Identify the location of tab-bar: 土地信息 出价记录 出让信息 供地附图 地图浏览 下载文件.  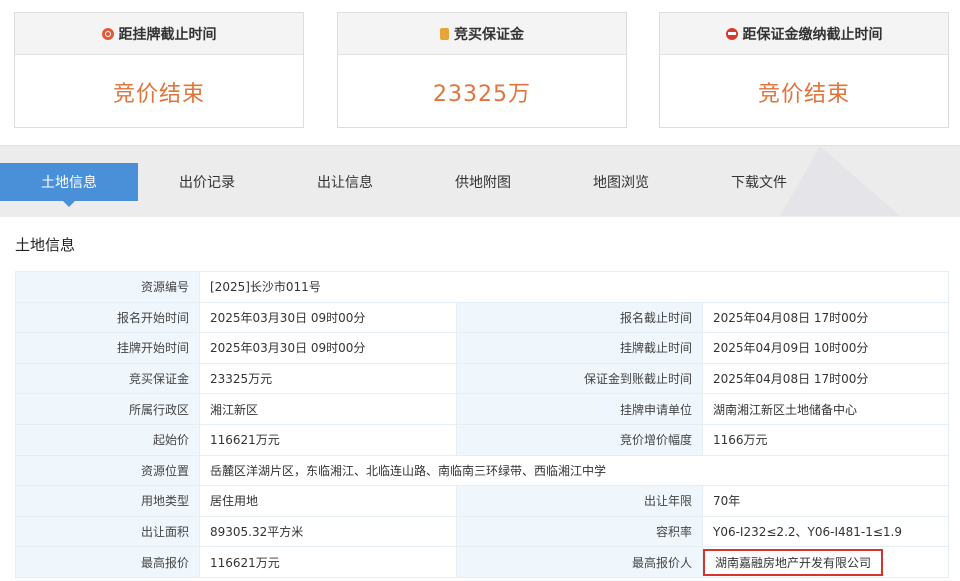
(480, 181).